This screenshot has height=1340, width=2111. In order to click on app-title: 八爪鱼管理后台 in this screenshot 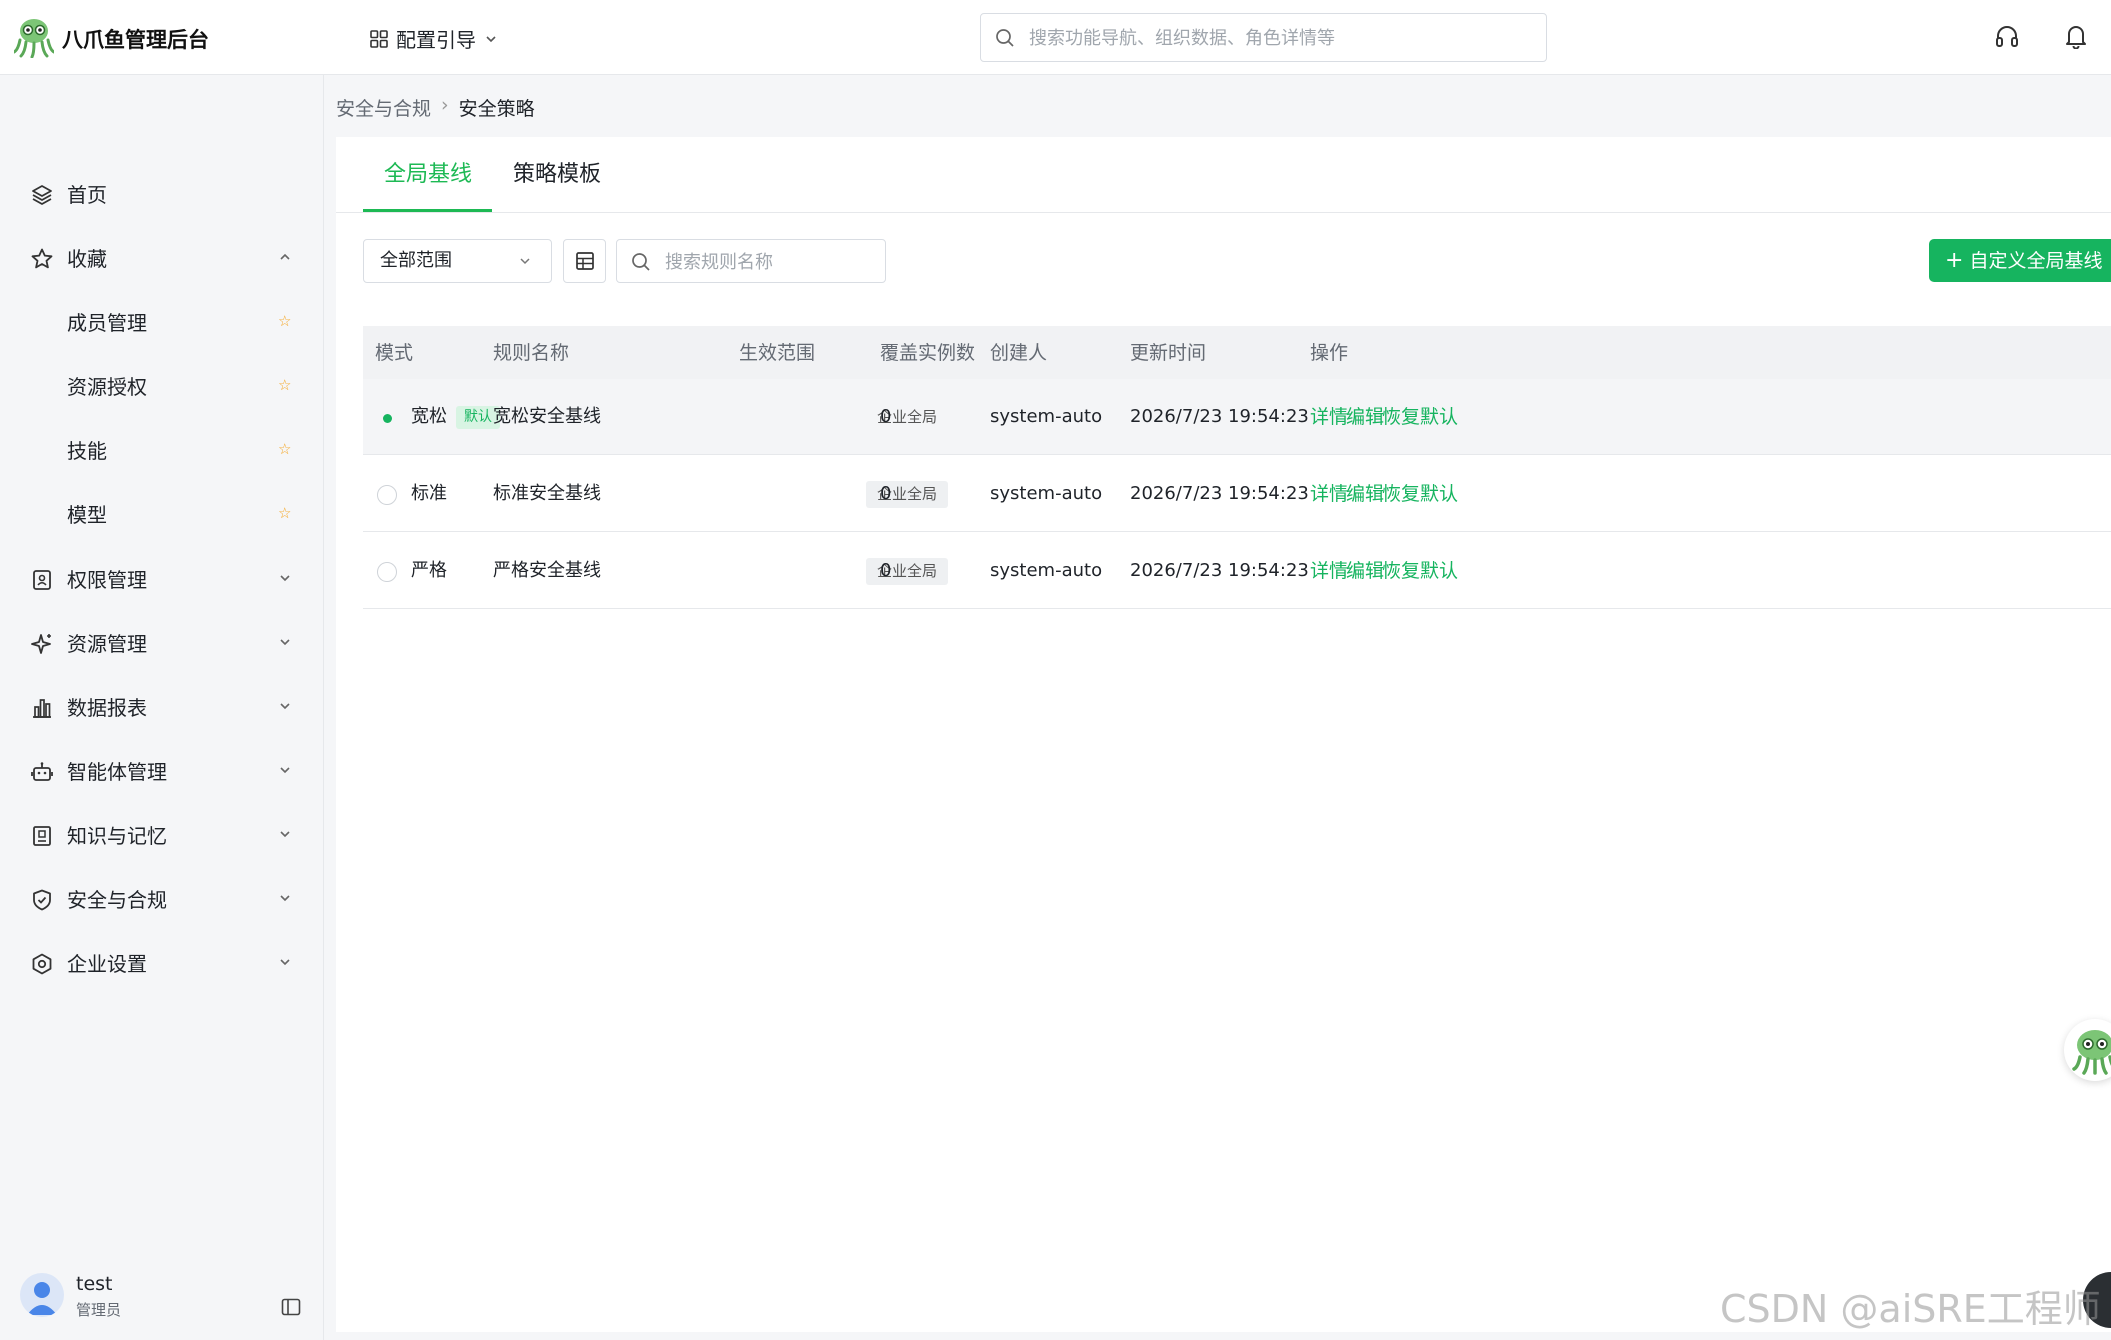, I will do `click(135, 40)`.